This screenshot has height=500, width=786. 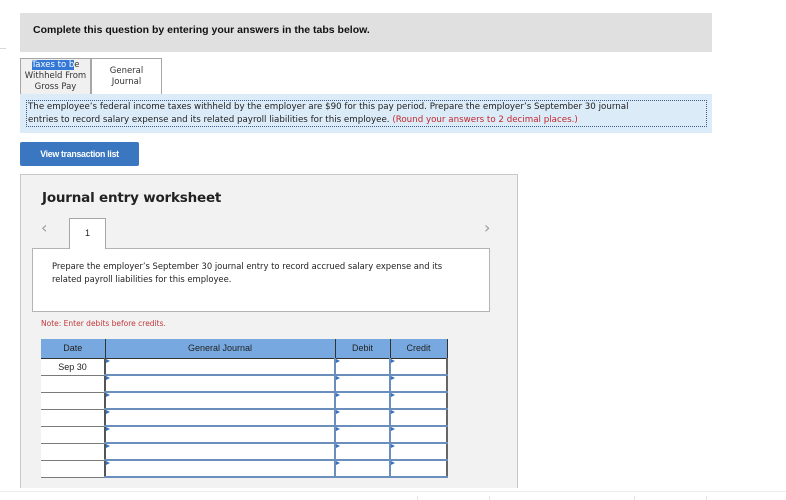 I want to click on column-header-debit: Debit, so click(x=363, y=349).